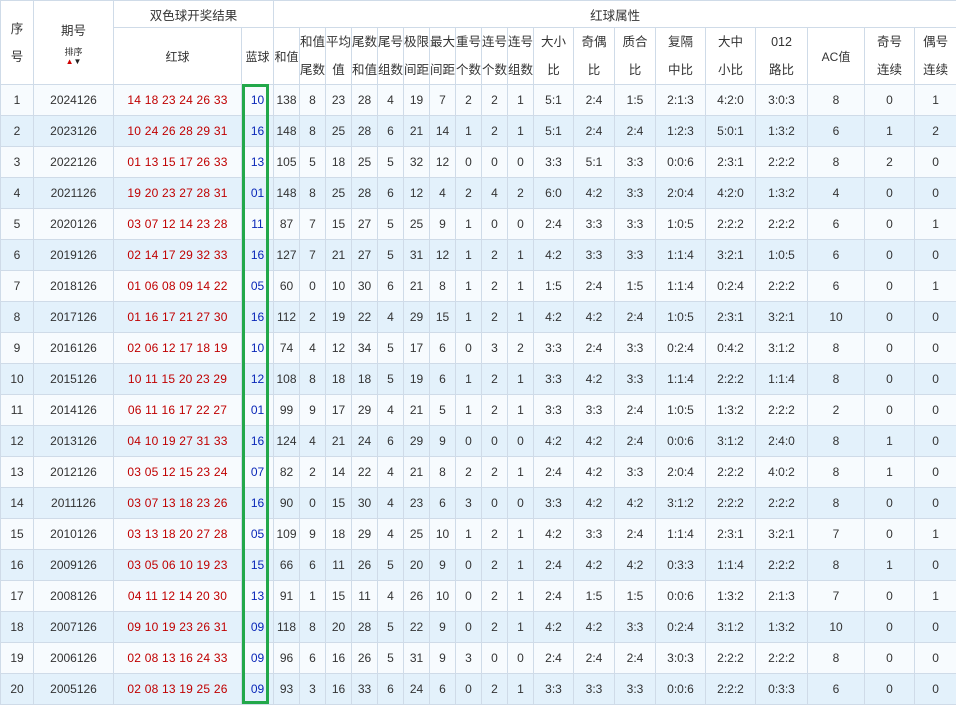 The height and width of the screenshot is (707, 956). I want to click on attr-header-line: 中比, so click(681, 70).